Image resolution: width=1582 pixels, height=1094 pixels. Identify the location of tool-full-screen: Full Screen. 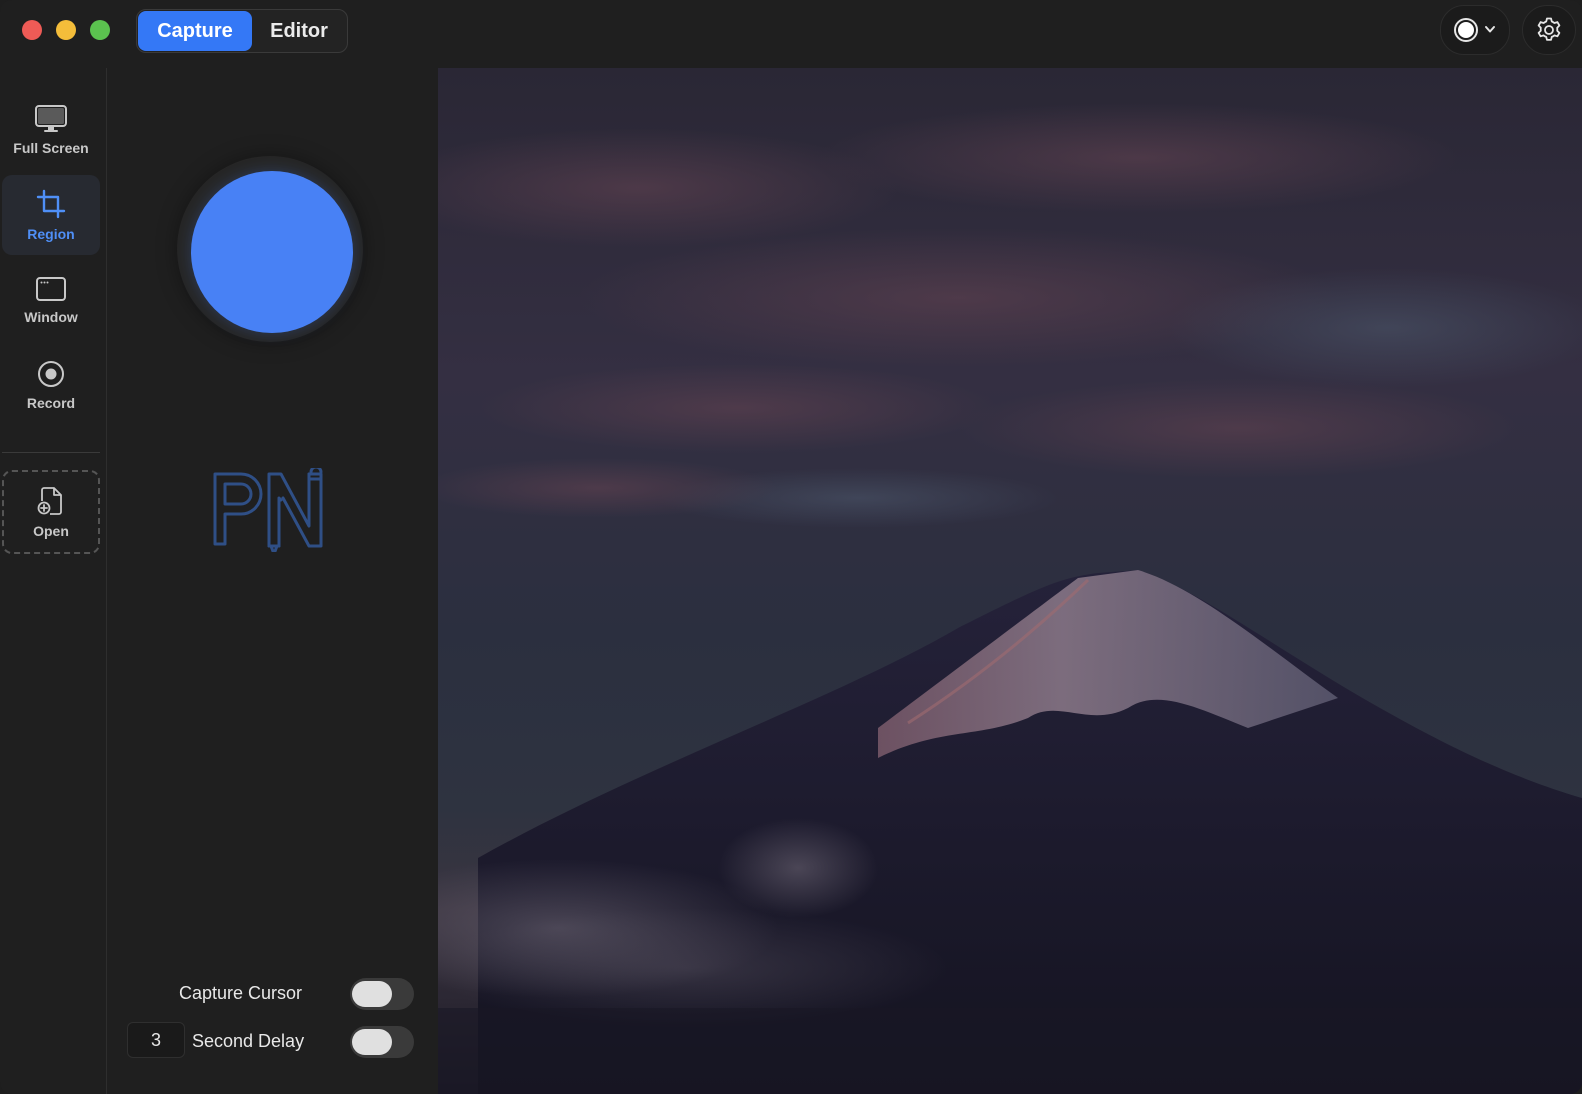
(51, 130).